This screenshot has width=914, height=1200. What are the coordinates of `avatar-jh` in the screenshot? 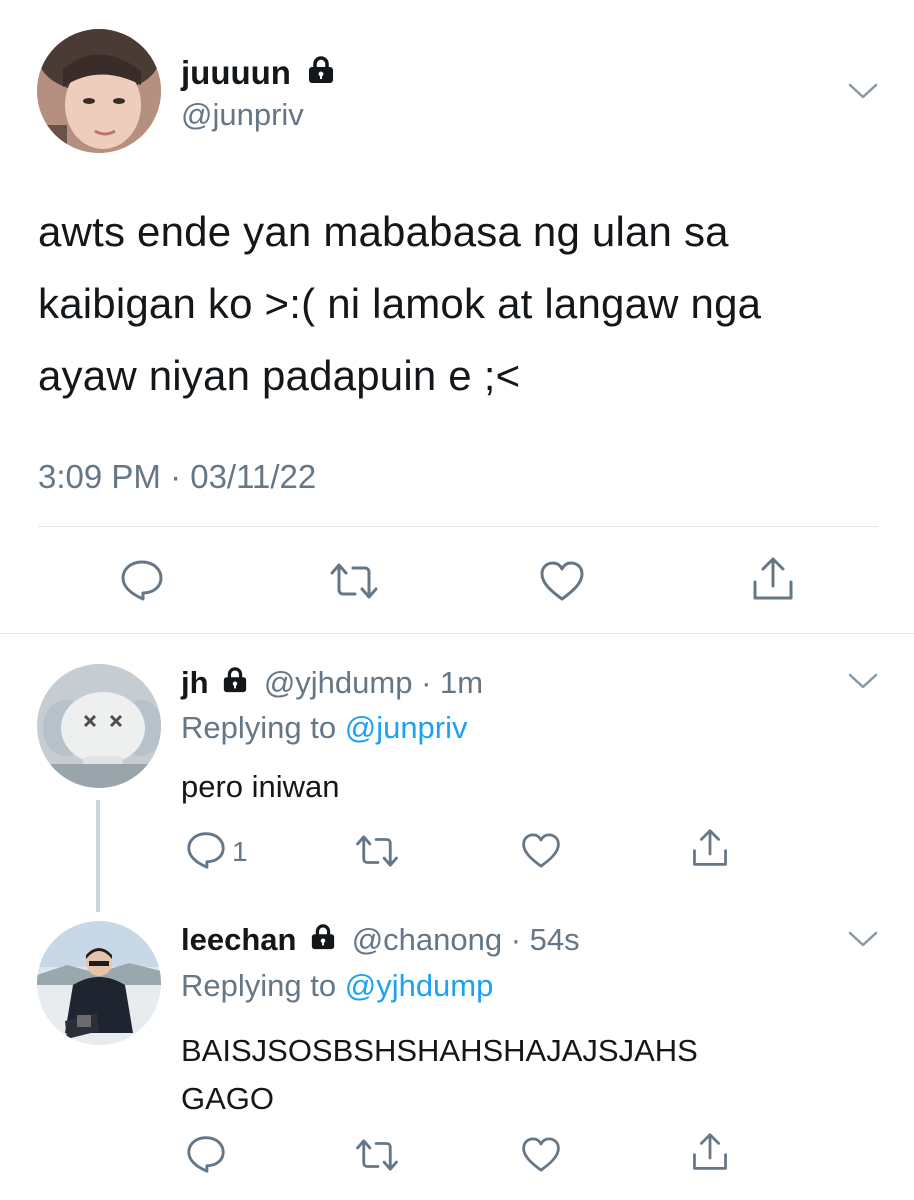 It's located at (99, 726).